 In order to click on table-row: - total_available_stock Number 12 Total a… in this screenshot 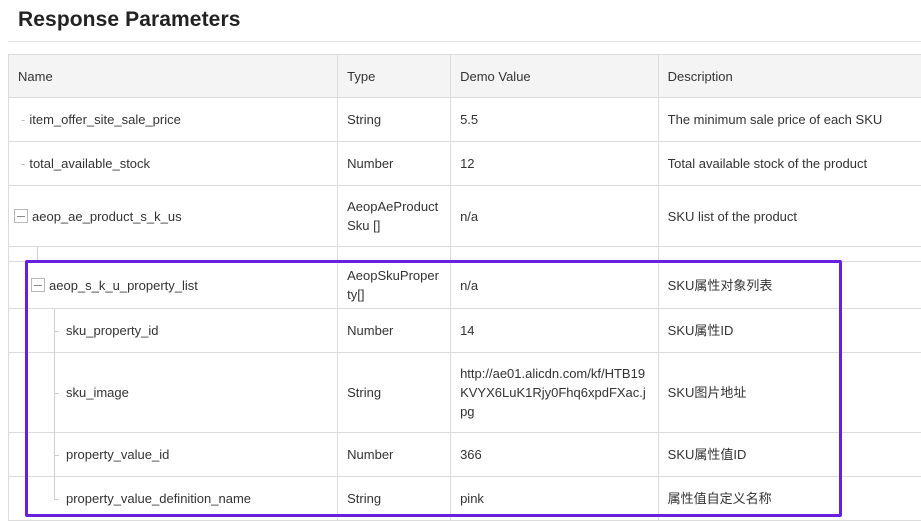, I will do `click(464, 163)`.